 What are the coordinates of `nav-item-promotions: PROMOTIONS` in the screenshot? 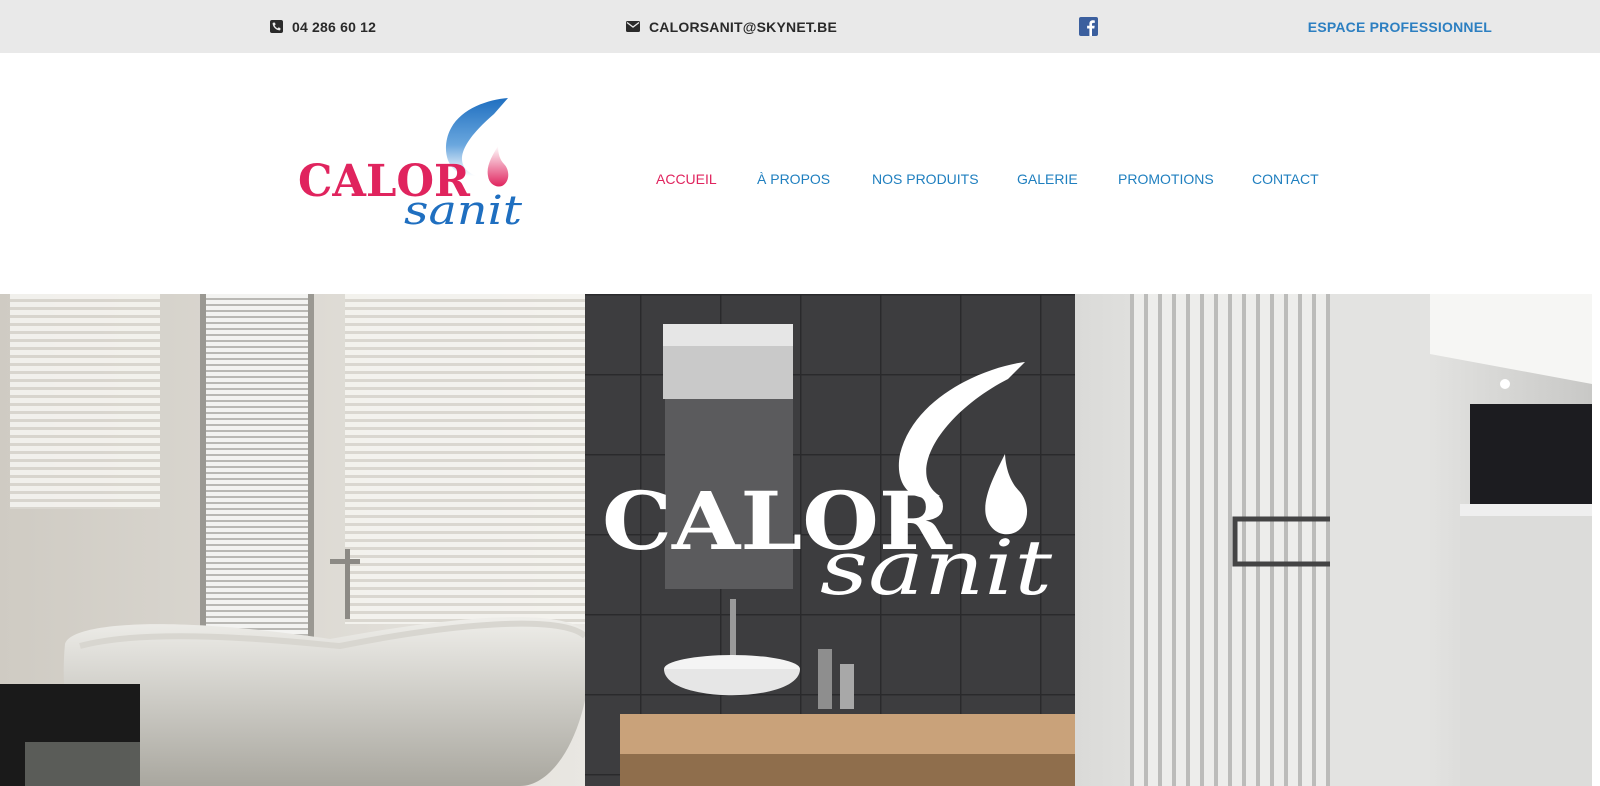 It's located at (1166, 179).